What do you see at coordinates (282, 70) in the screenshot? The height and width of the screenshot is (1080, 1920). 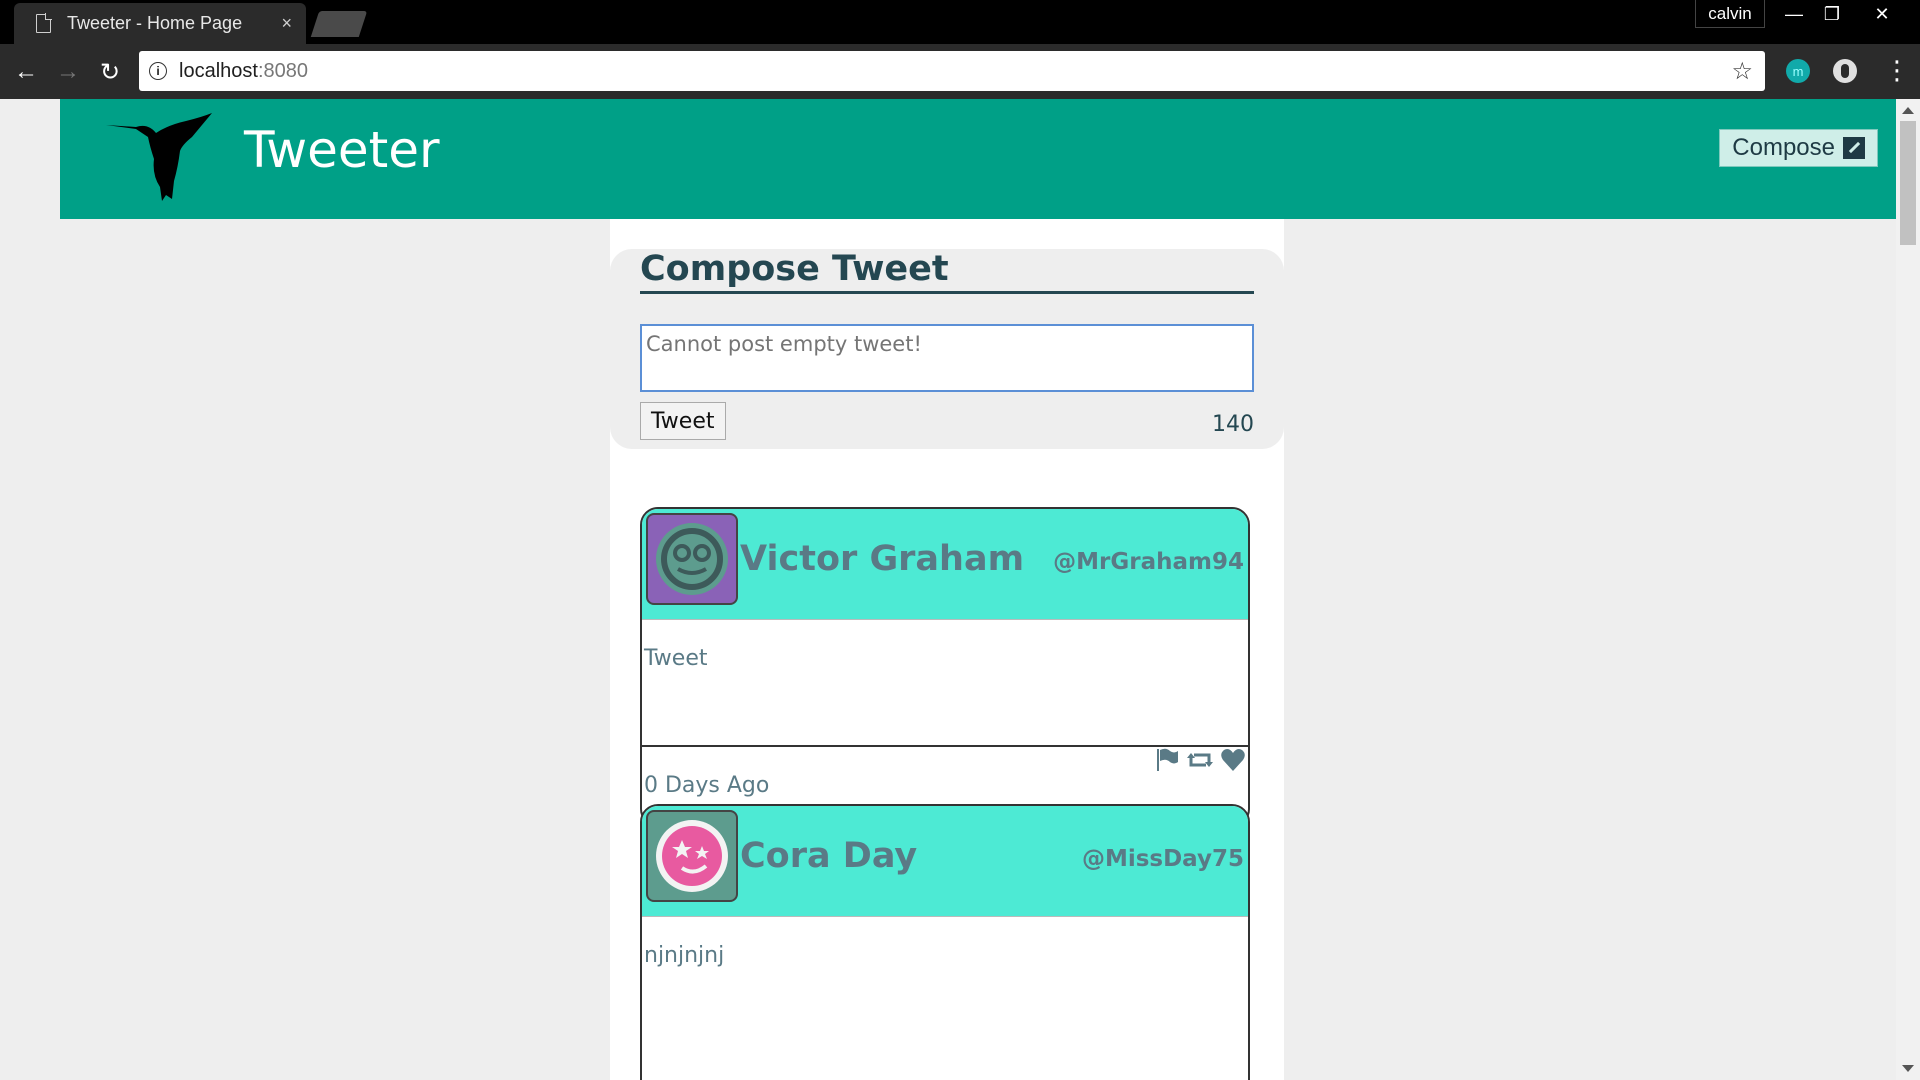 I see `url-port: :8080` at bounding box center [282, 70].